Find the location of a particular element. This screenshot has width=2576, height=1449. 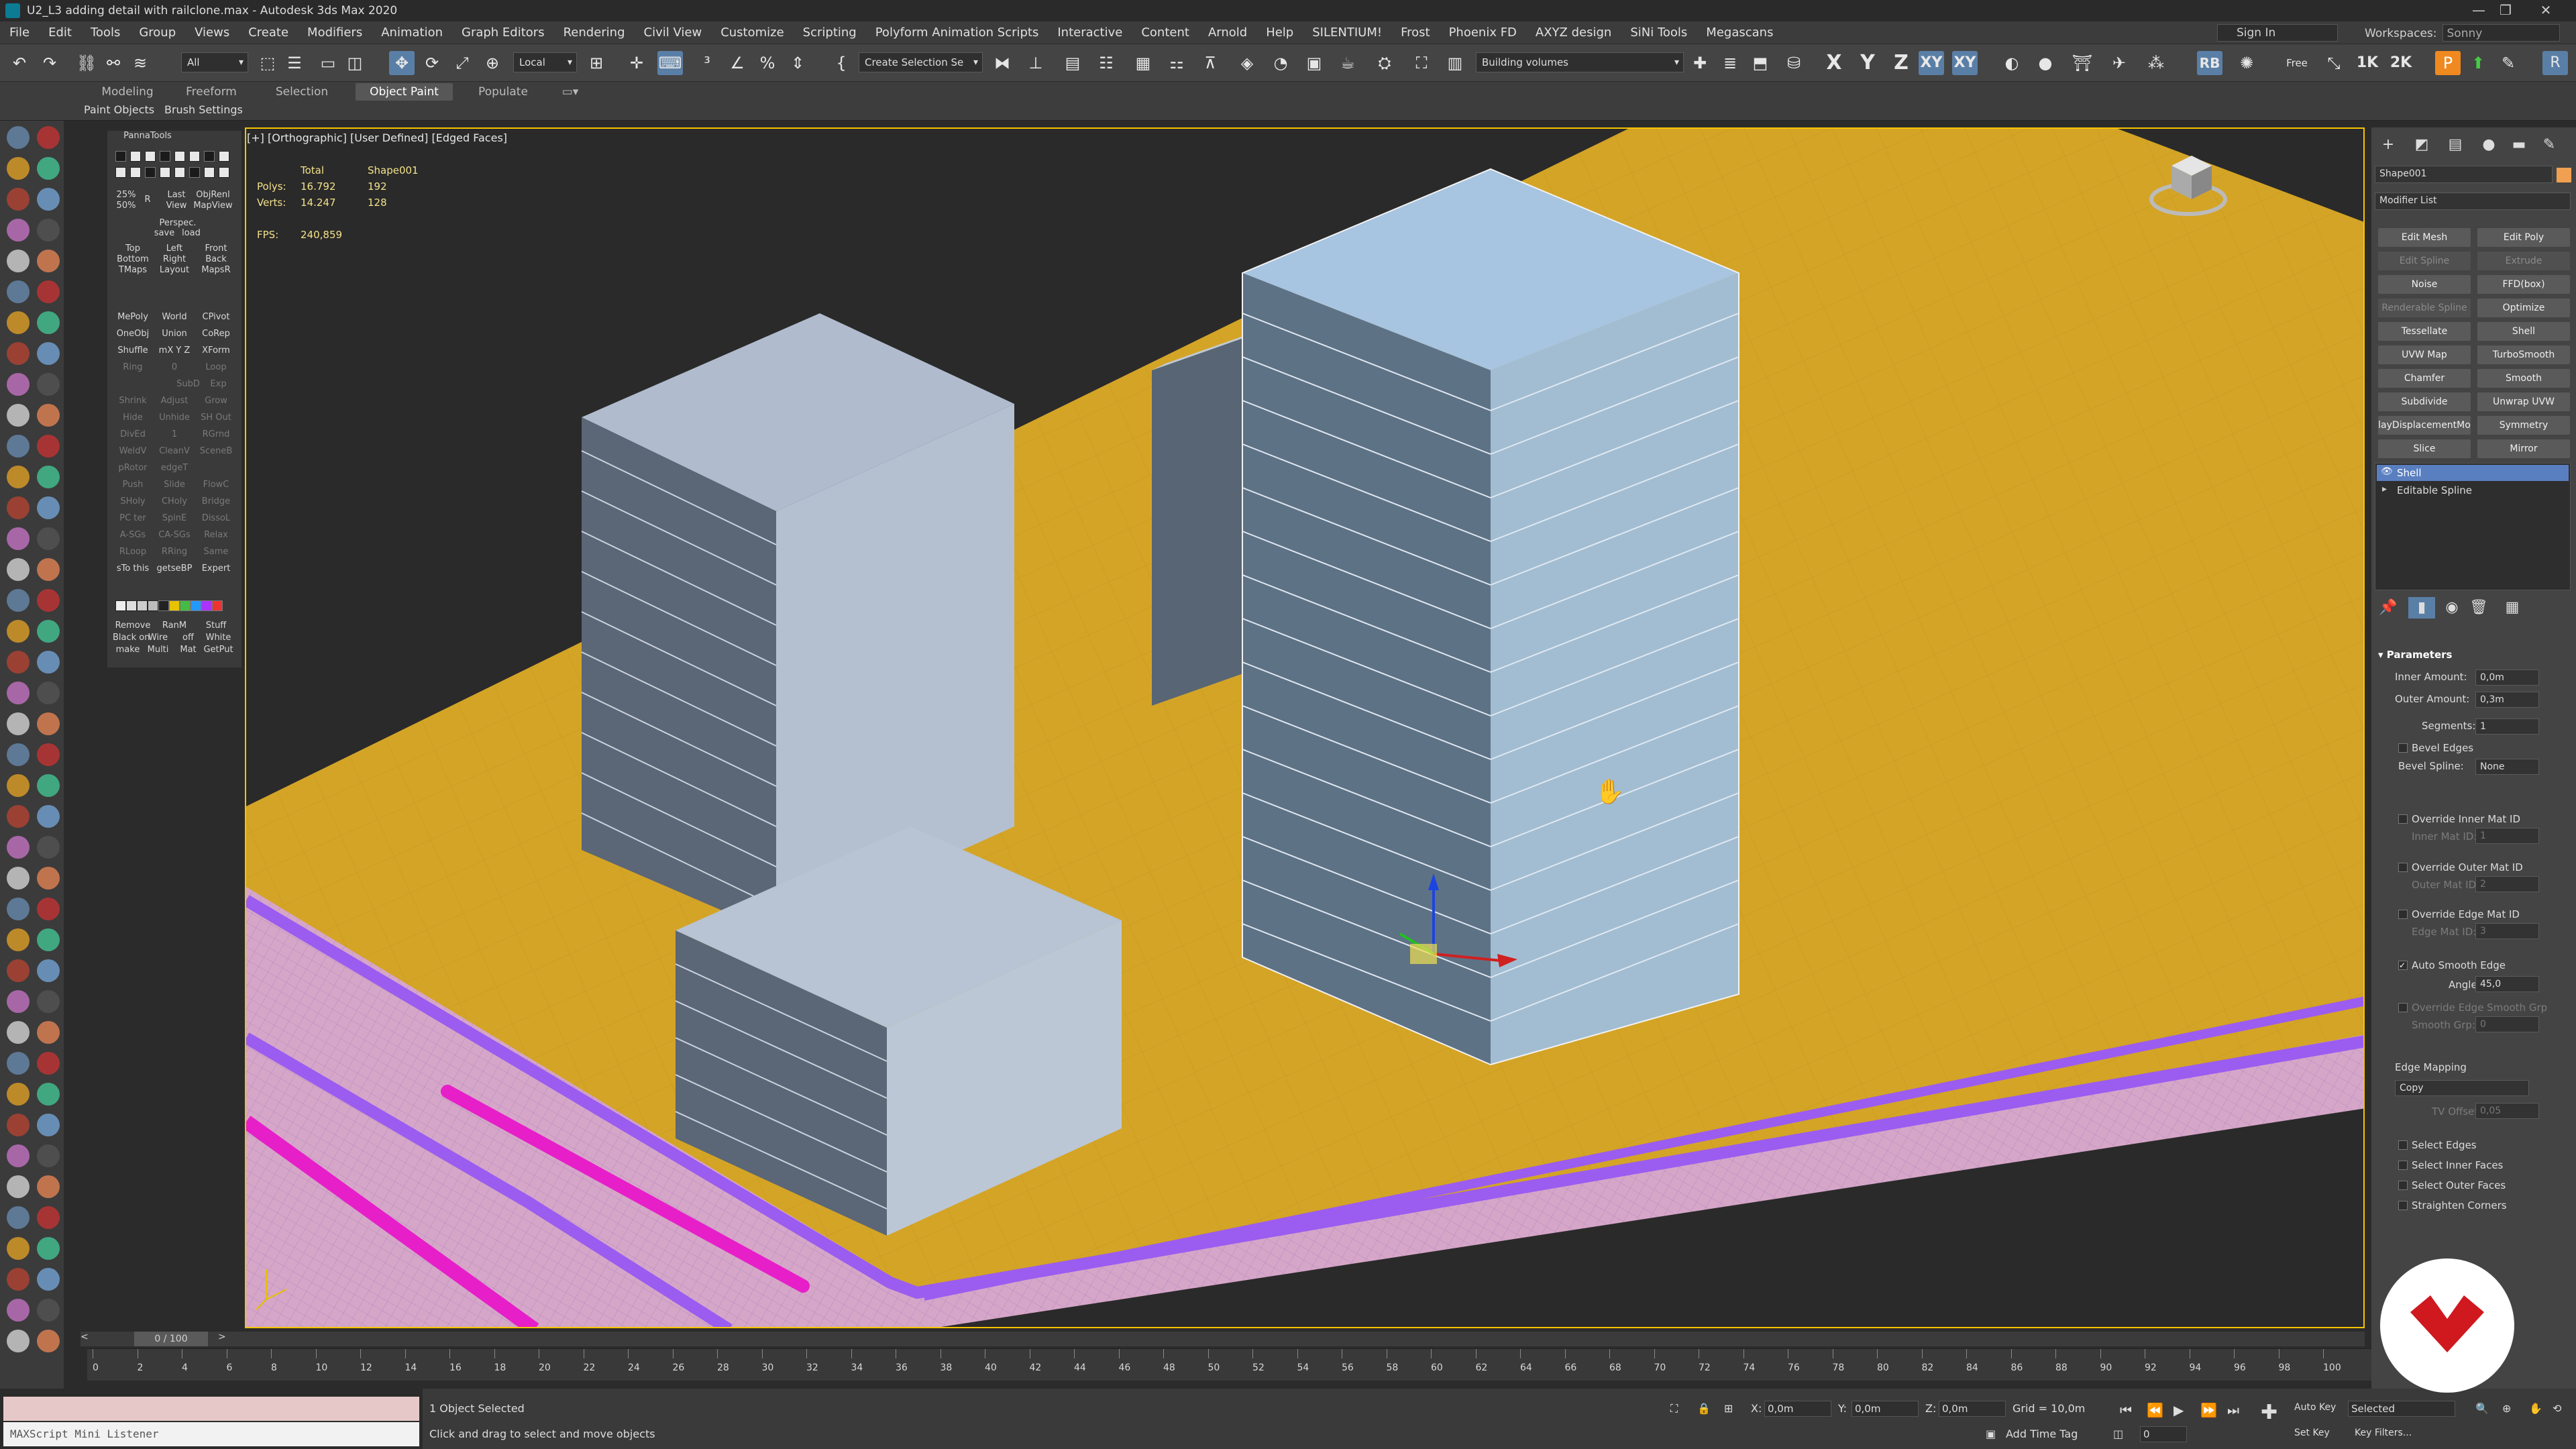

bottom-button: off is located at coordinates (188, 638).